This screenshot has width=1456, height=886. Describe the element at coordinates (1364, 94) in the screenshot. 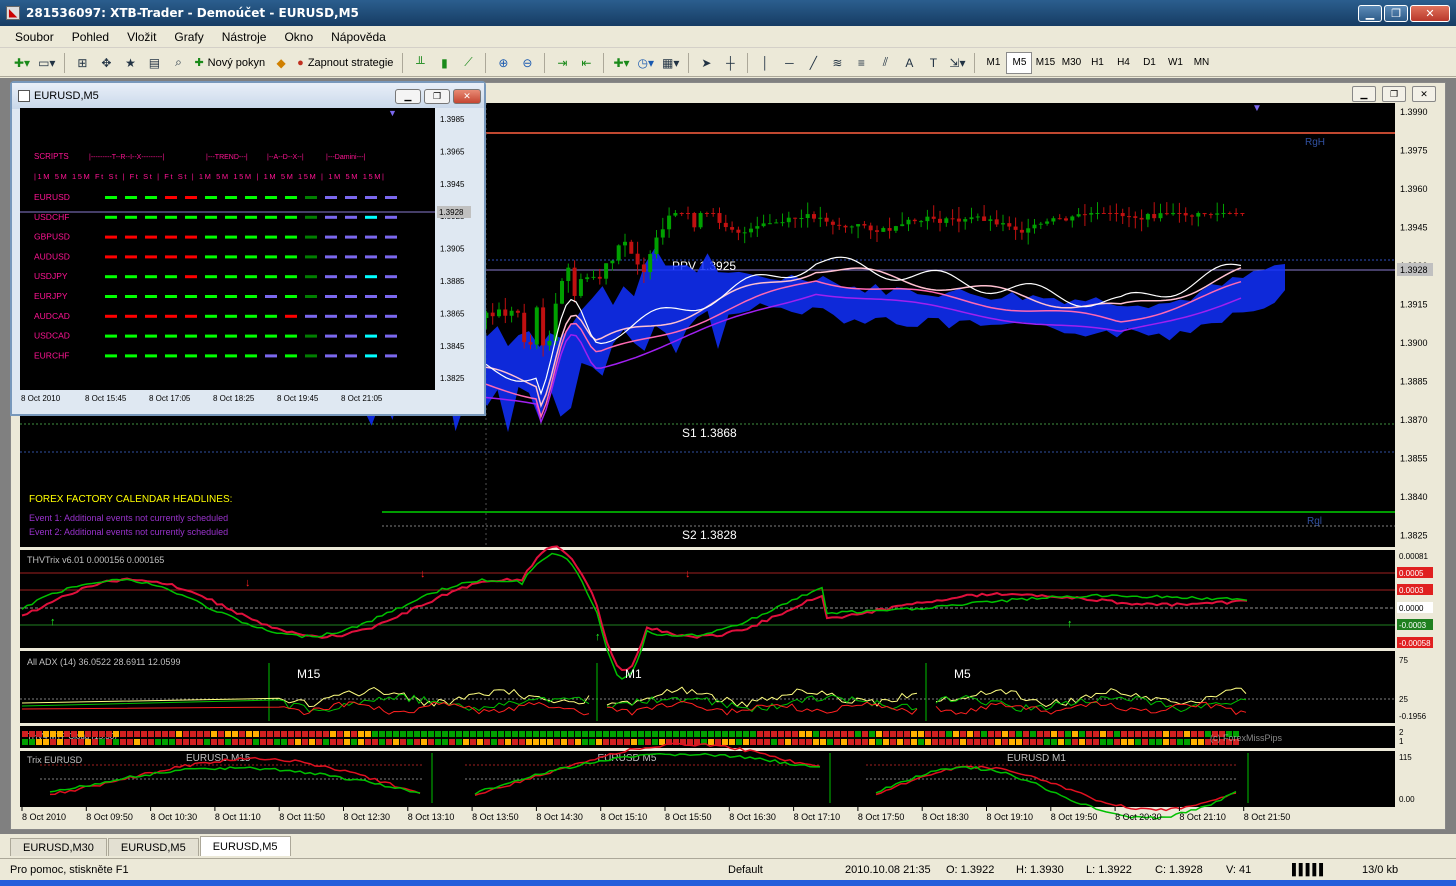

I see `chart-minimize-button: ▁` at that location.